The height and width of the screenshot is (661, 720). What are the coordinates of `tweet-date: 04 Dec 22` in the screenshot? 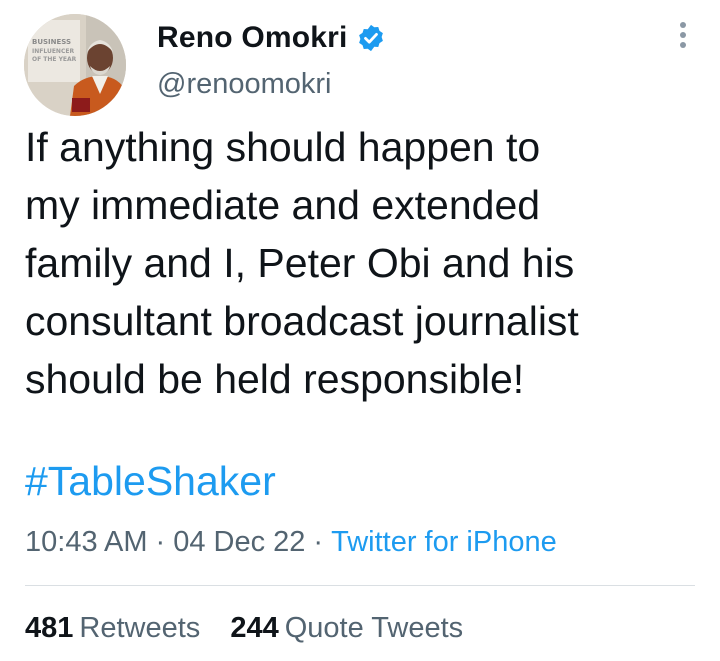 It's located at (239, 542).